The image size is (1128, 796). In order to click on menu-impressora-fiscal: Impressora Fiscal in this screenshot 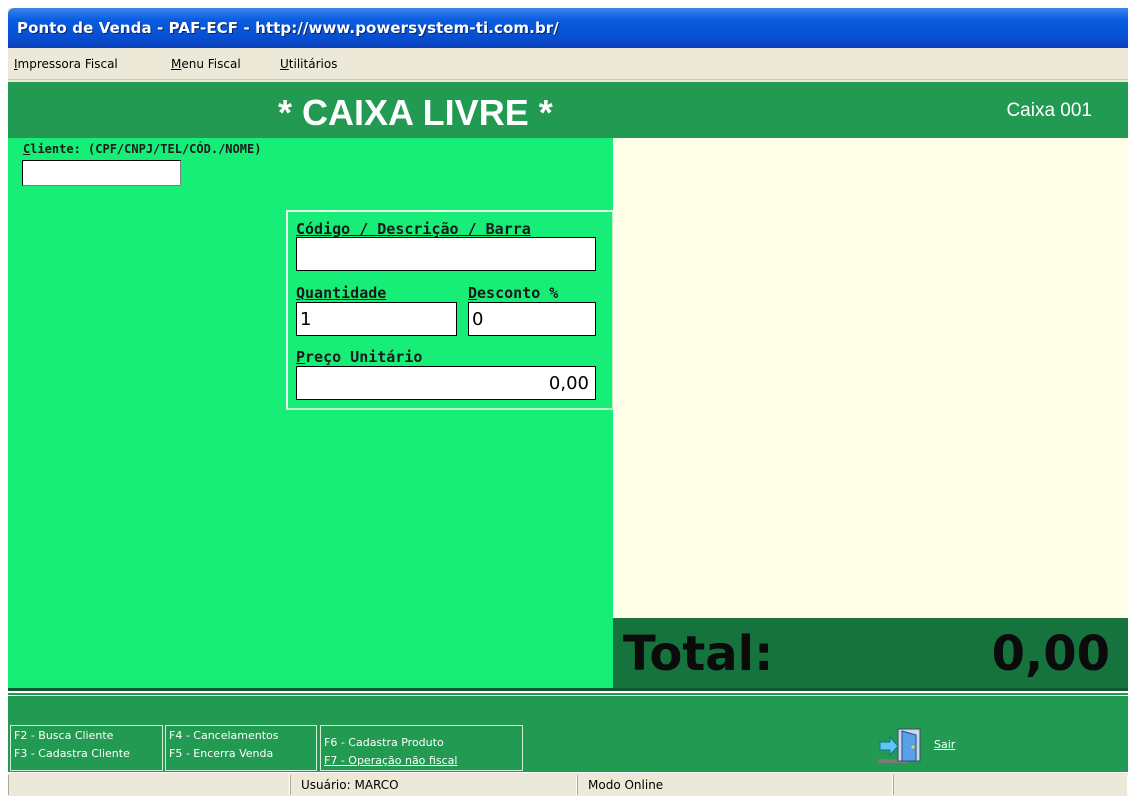, I will do `click(66, 64)`.